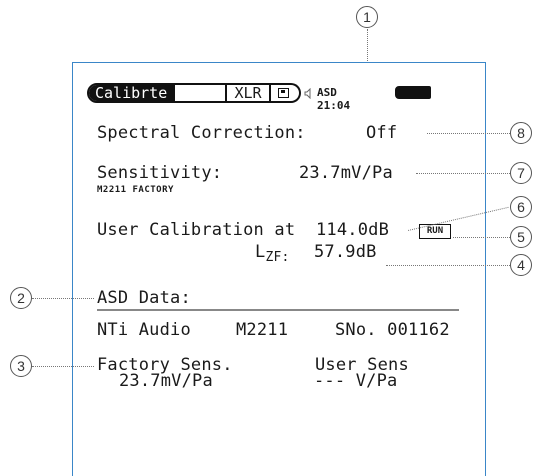 The height and width of the screenshot is (476, 544). Describe the element at coordinates (135, 190) in the screenshot. I see `sensitivity-source: M2211 FACTORY` at that location.